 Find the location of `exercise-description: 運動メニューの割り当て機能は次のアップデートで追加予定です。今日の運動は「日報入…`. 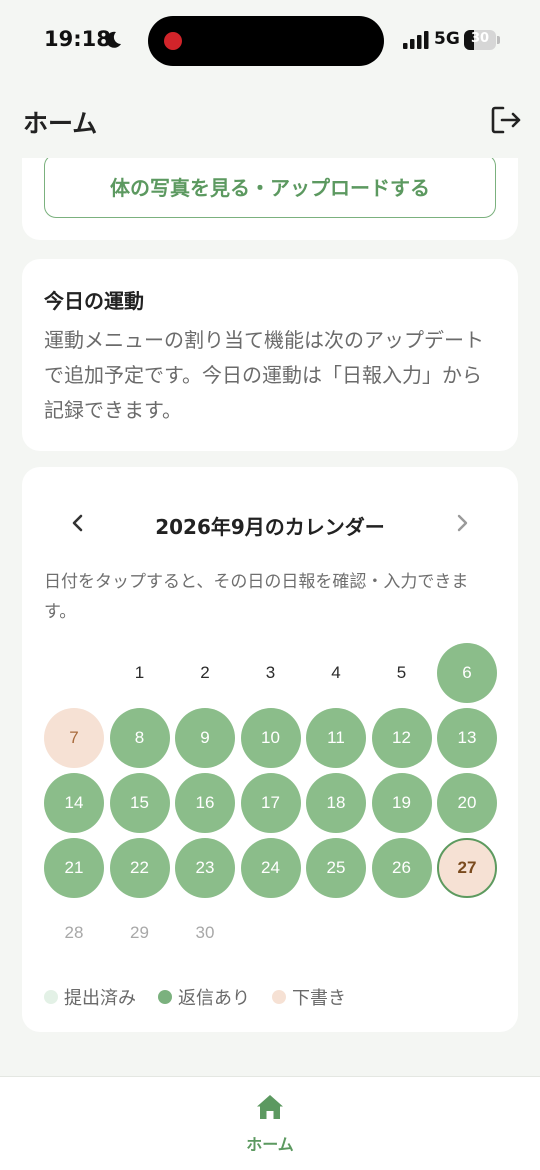

exercise-description: 運動メニューの割り当て機能は次のアップデートで追加予定です。今日の運動は「日報入… is located at coordinates (264, 375).